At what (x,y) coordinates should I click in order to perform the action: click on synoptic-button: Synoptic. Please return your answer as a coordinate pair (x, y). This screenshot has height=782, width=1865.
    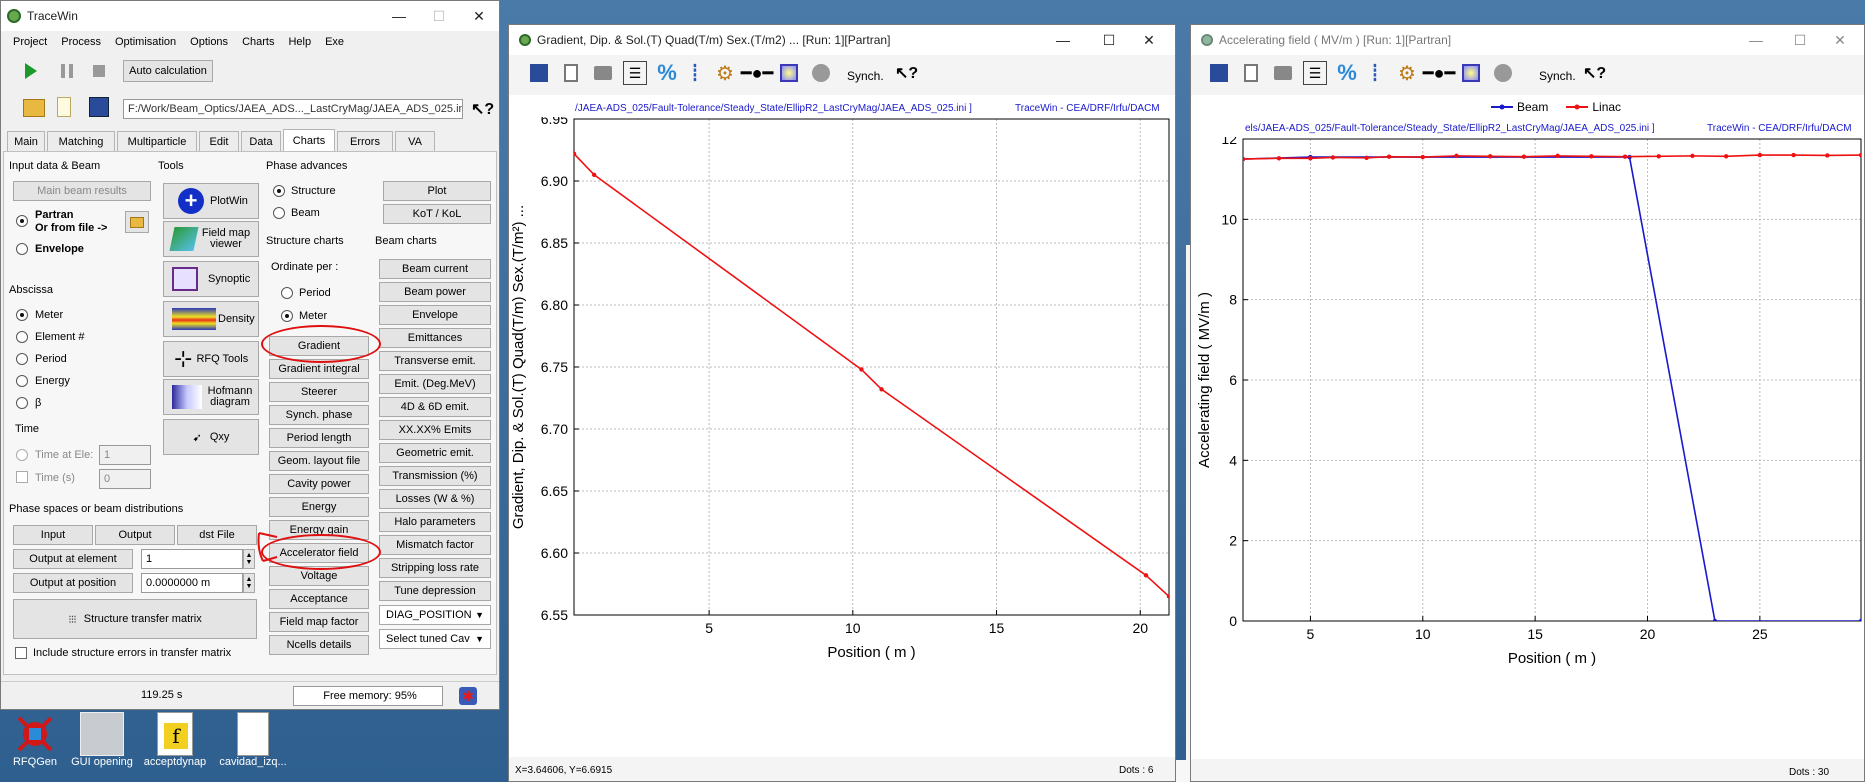
    Looking at the image, I should click on (211, 279).